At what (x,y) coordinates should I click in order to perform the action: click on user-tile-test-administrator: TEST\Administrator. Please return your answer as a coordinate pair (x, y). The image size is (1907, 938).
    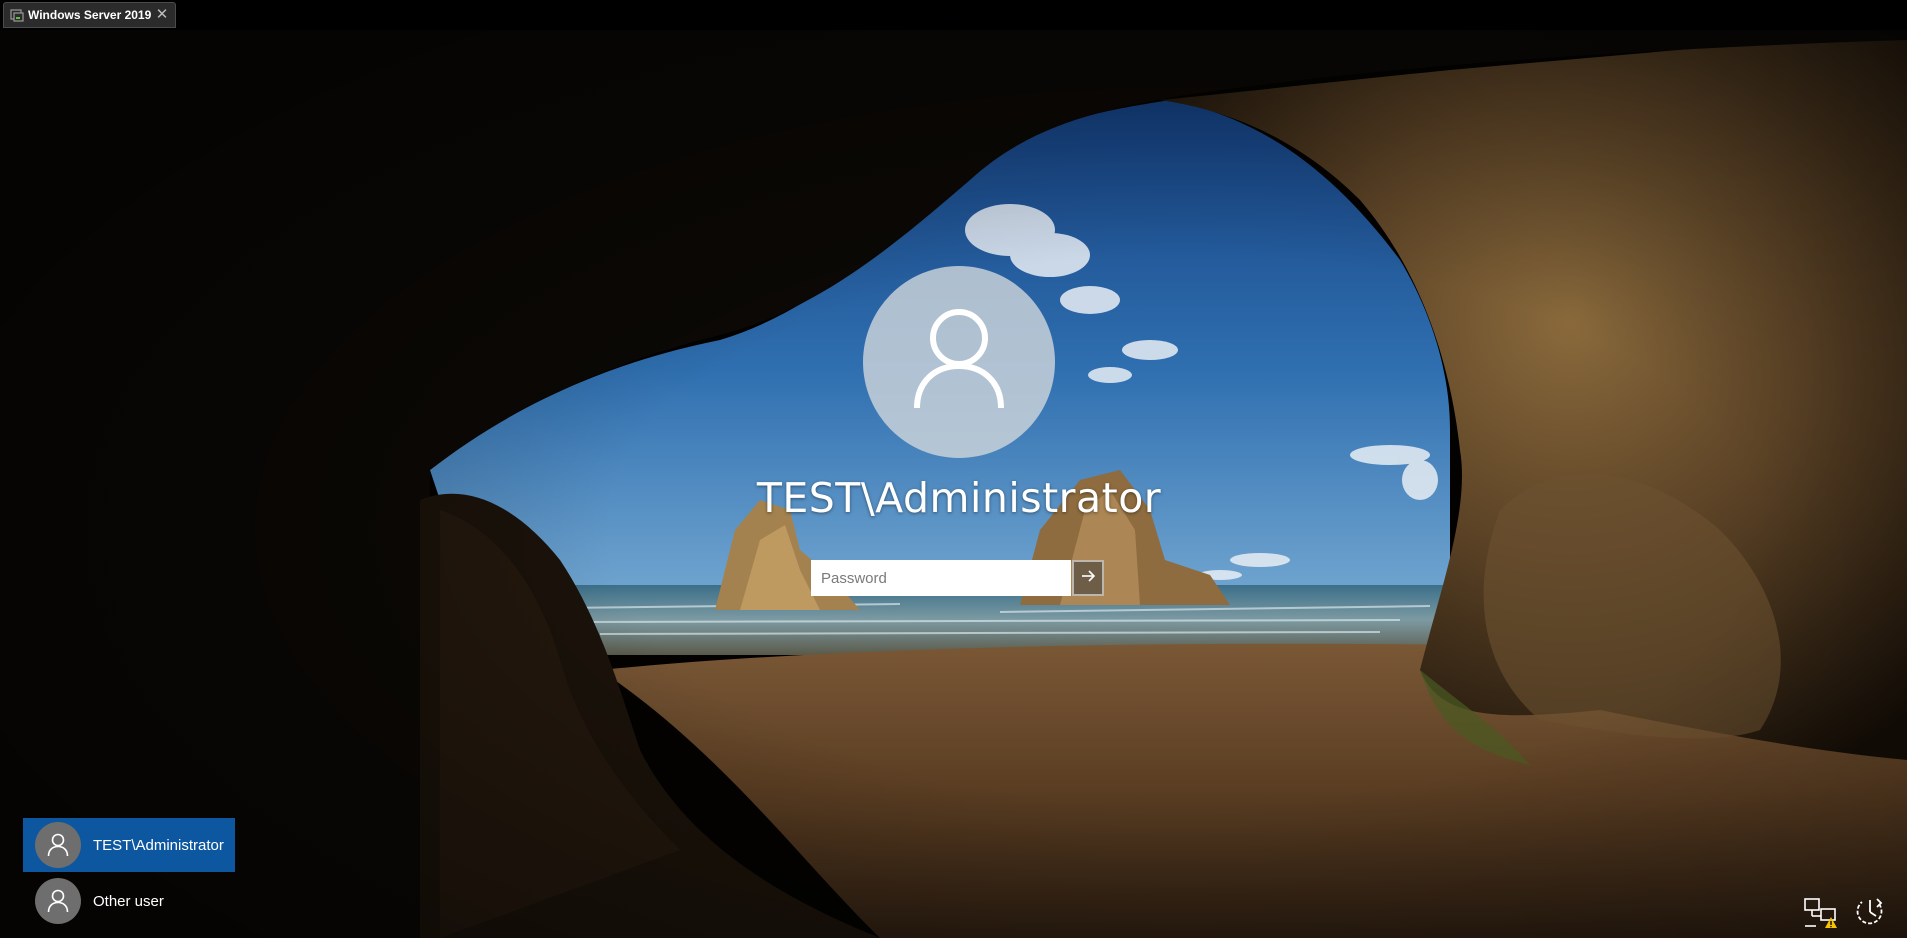
    Looking at the image, I should click on (129, 845).